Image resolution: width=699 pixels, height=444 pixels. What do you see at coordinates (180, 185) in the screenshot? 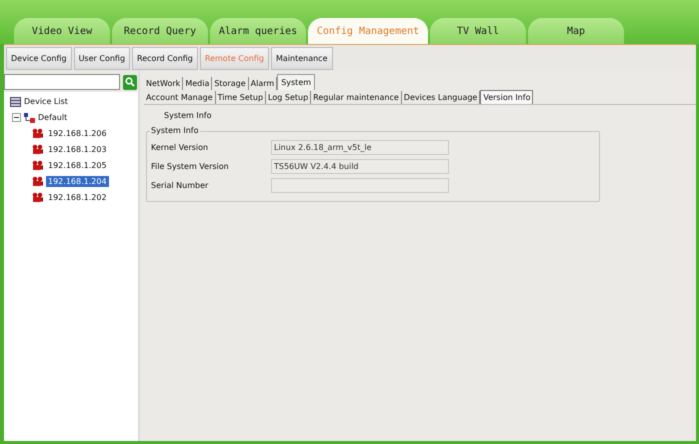
I see `field-label: Serial Number` at bounding box center [180, 185].